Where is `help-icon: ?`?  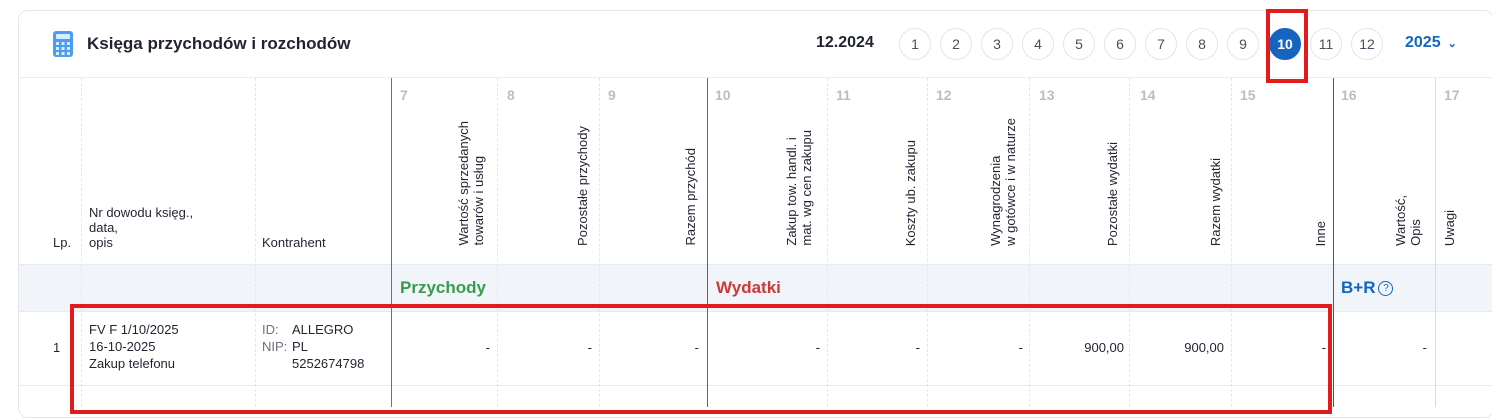 help-icon: ? is located at coordinates (1386, 289).